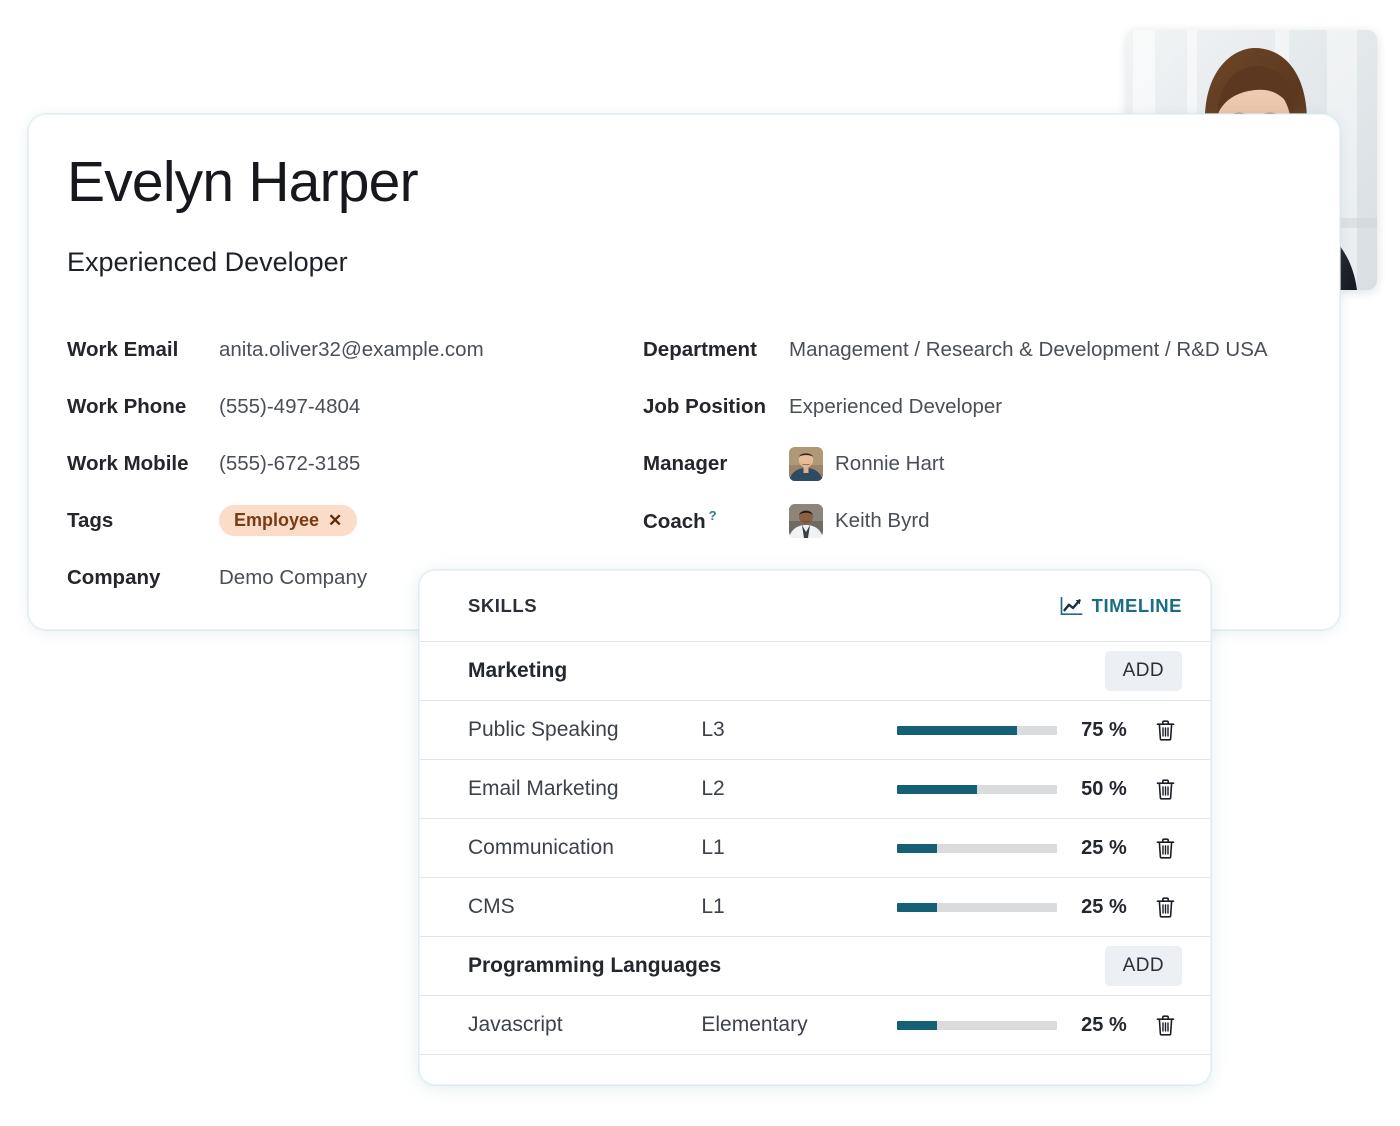 The image size is (1400, 1126). Describe the element at coordinates (704, 406) in the screenshot. I see `field-label: Job Position` at that location.